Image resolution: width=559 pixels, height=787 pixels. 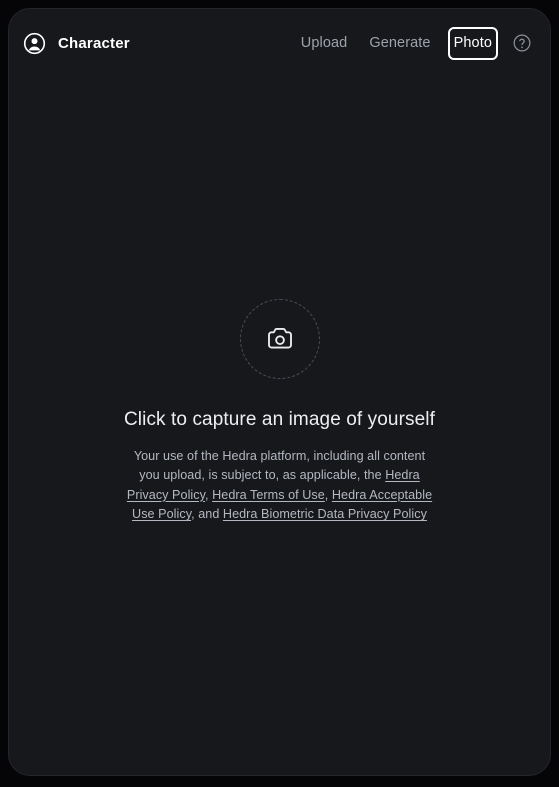 I want to click on capture-drop-target, so click(x=279, y=339).